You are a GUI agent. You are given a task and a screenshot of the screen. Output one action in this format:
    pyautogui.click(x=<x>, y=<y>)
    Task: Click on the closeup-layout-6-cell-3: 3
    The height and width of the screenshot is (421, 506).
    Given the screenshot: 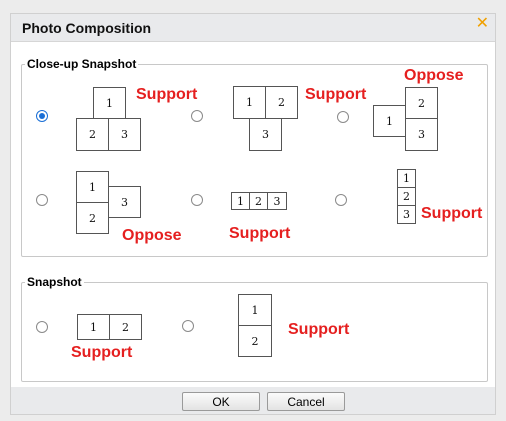 What is the action you would take?
    pyautogui.click(x=406, y=214)
    